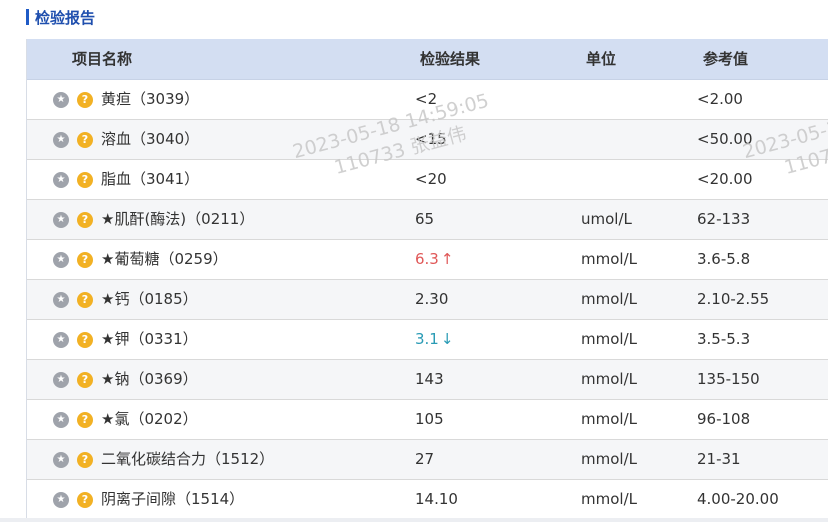 The height and width of the screenshot is (522, 828). I want to click on result-number: 6.3, so click(427, 259).